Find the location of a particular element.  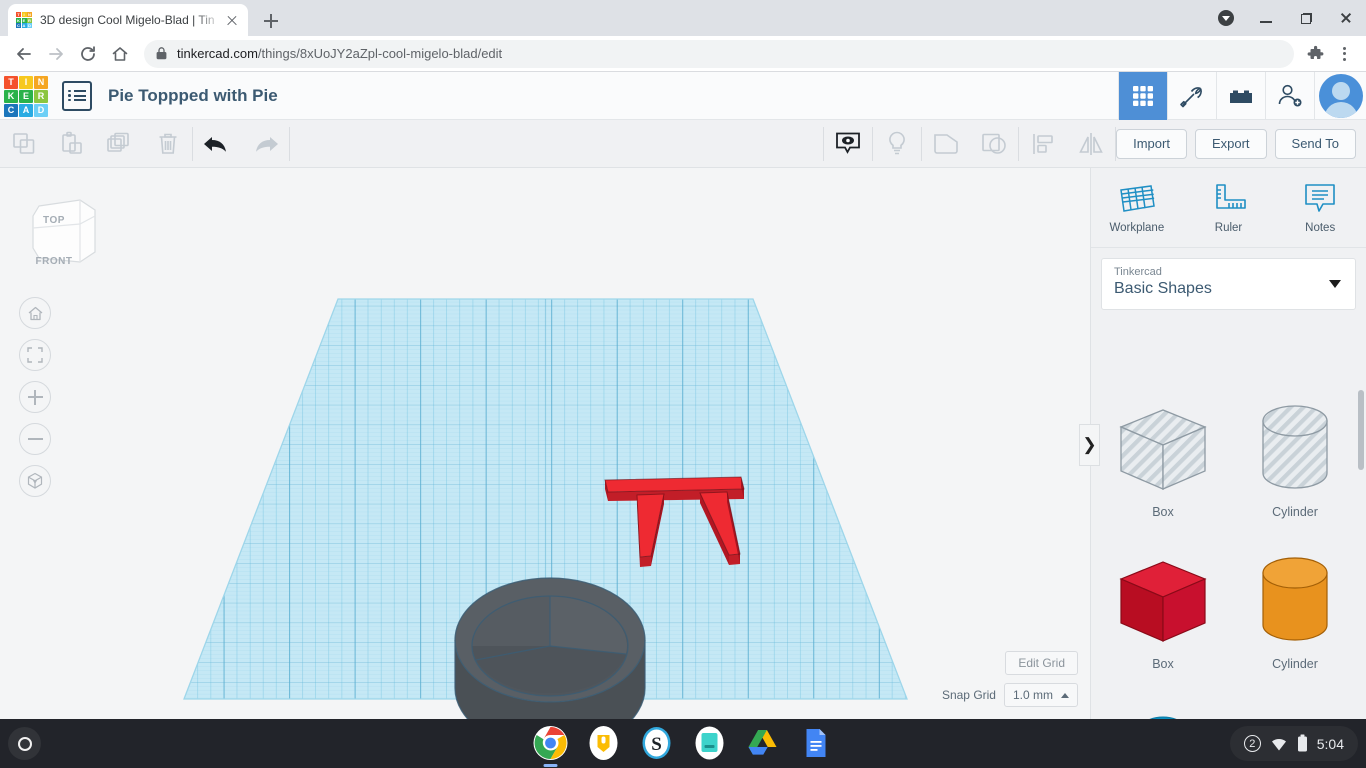

url-domain: tinkercad.com is located at coordinates (217, 53).